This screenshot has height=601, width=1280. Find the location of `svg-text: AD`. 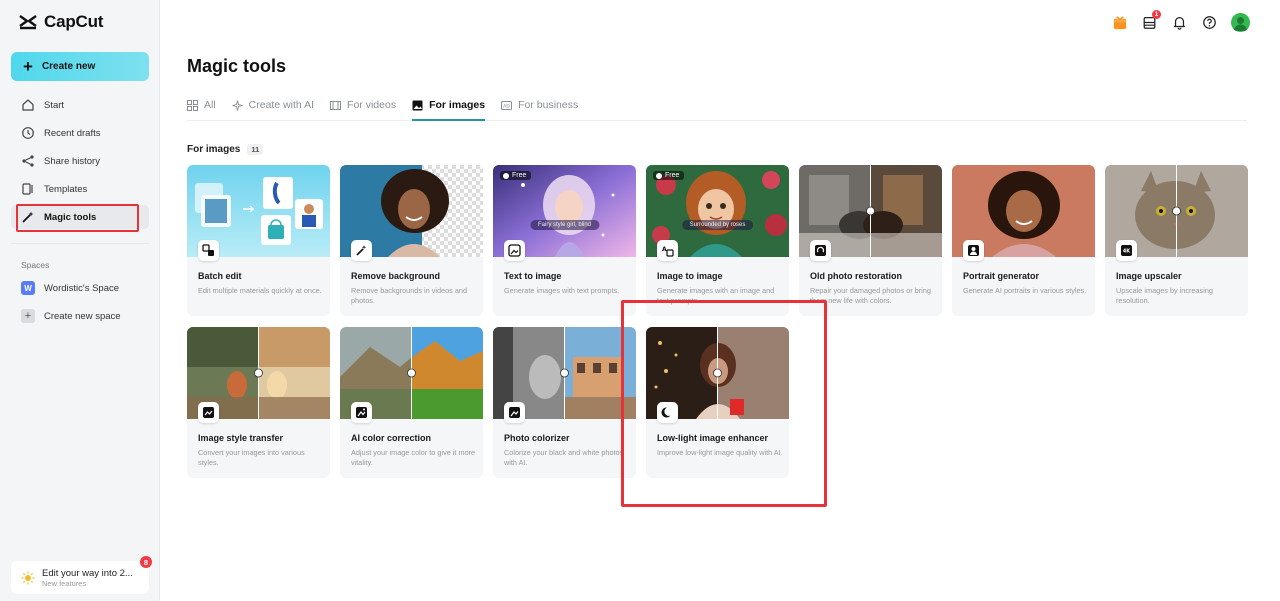

svg-text: AD is located at coordinates (506, 107).